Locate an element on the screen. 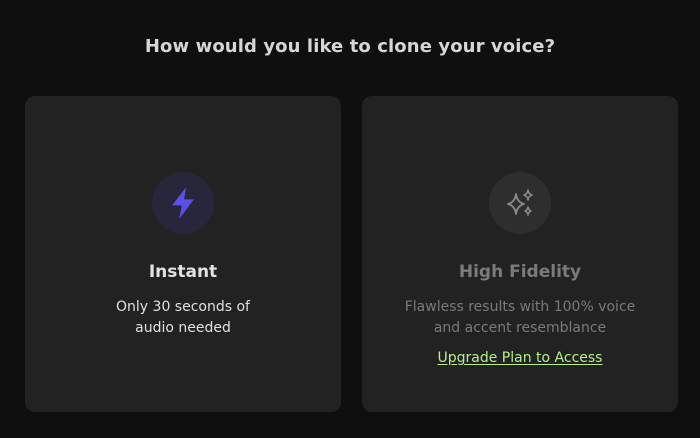 The image size is (700, 438). option-title: High Fidelity is located at coordinates (520, 272).